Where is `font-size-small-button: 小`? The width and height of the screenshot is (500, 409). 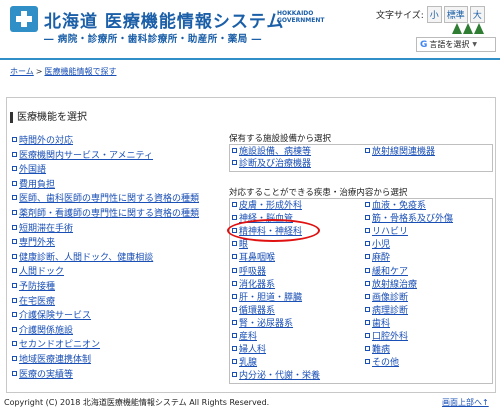
font-size-small-button: 小 is located at coordinates (434, 14).